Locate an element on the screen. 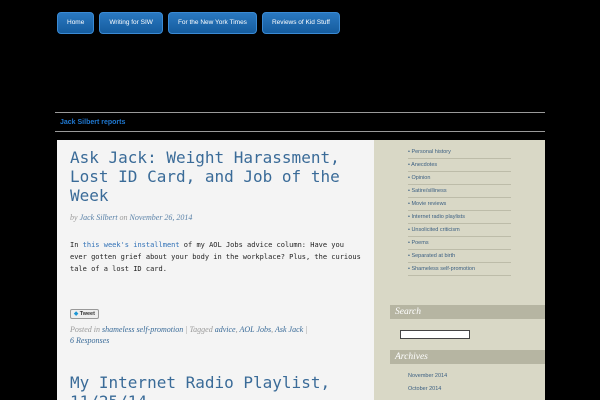 This screenshot has width=600, height=400. archive-item: October 2014 is located at coordinates (459, 389).